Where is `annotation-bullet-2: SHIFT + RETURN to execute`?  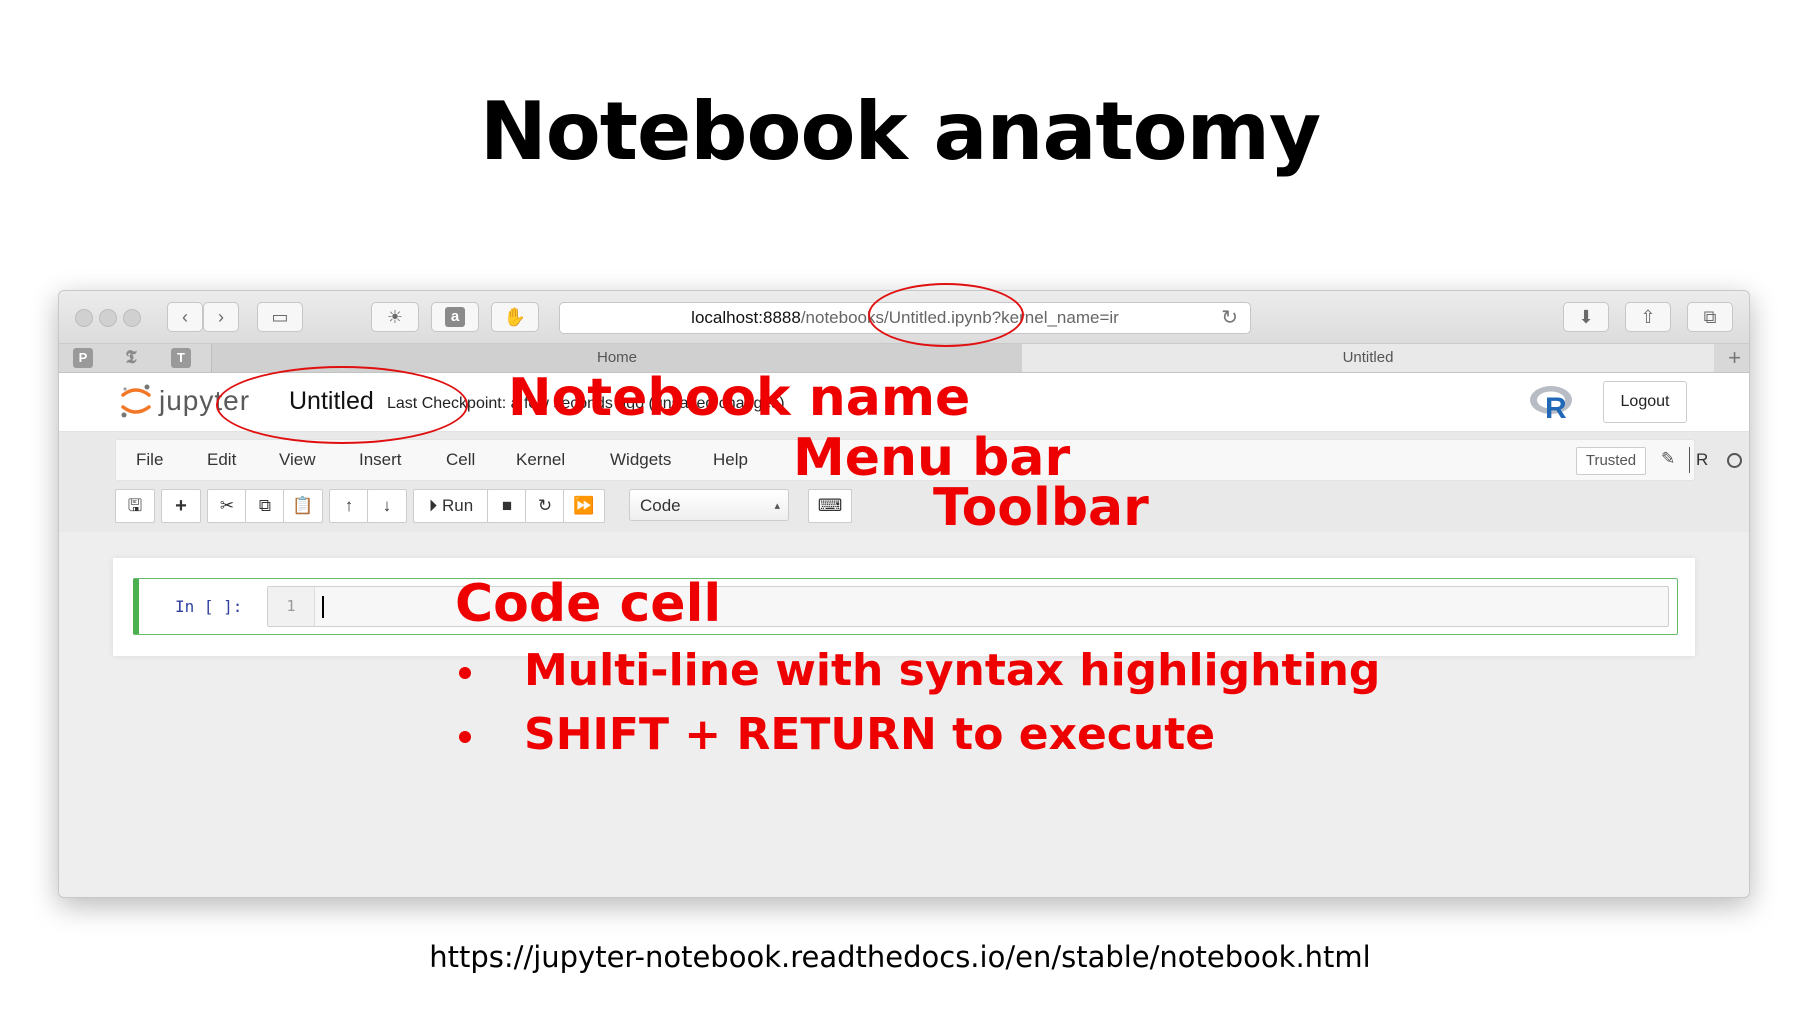 annotation-bullet-2: SHIFT + RETURN to execute is located at coordinates (870, 734).